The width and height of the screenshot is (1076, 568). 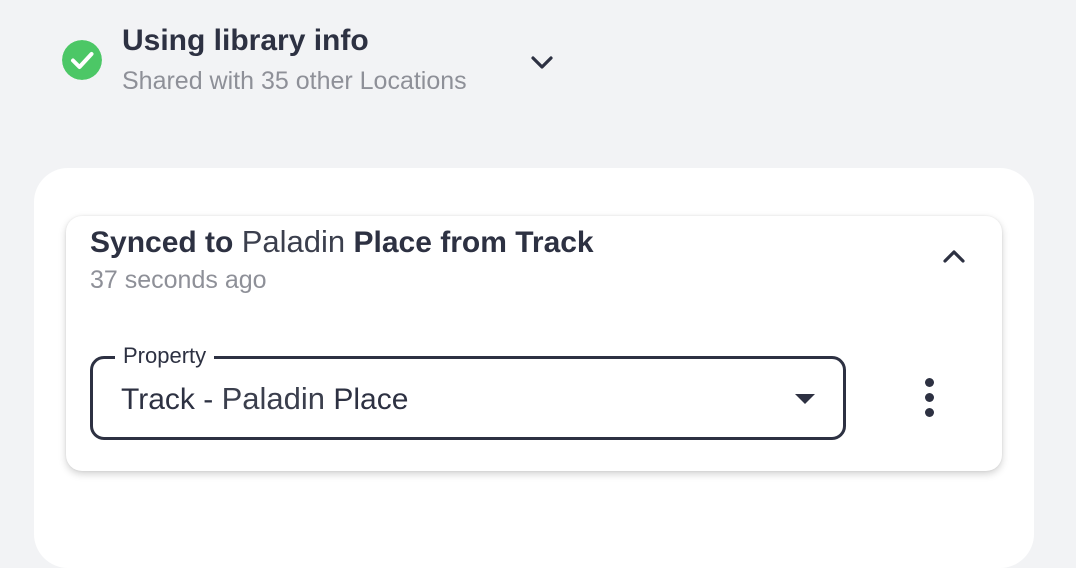 I want to click on status-subtitle: Shared with 35 other Locations, so click(x=294, y=81).